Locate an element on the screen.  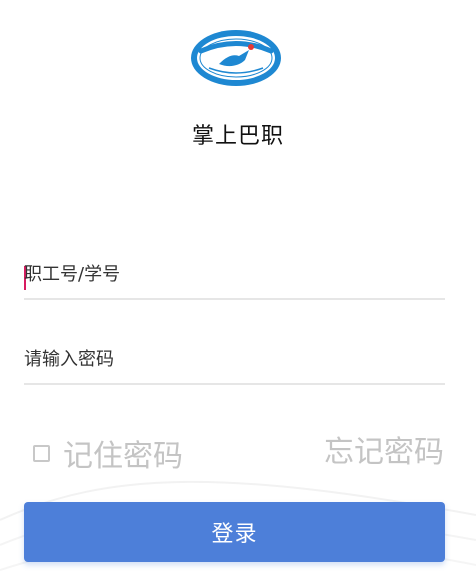
username-input is located at coordinates (234, 274).